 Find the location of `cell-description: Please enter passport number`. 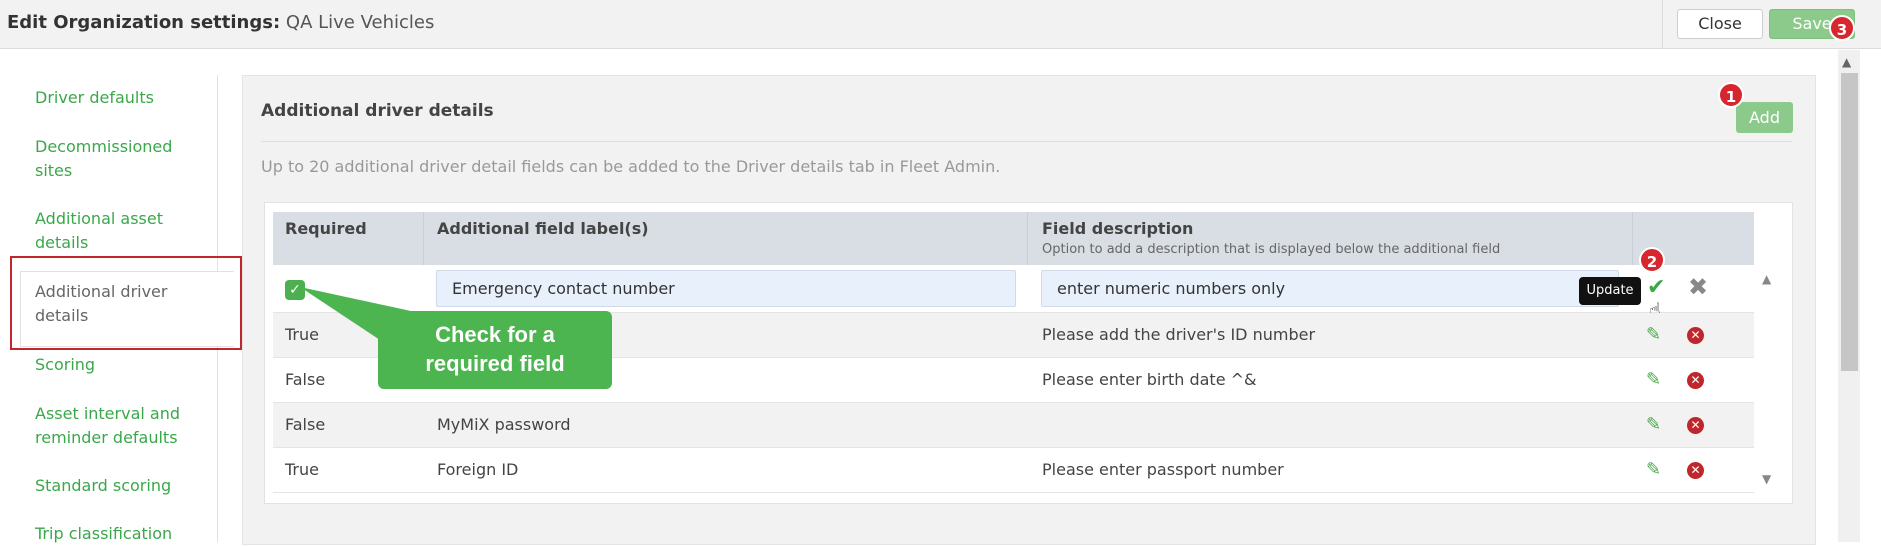

cell-description: Please enter passport number is located at coordinates (1163, 469).